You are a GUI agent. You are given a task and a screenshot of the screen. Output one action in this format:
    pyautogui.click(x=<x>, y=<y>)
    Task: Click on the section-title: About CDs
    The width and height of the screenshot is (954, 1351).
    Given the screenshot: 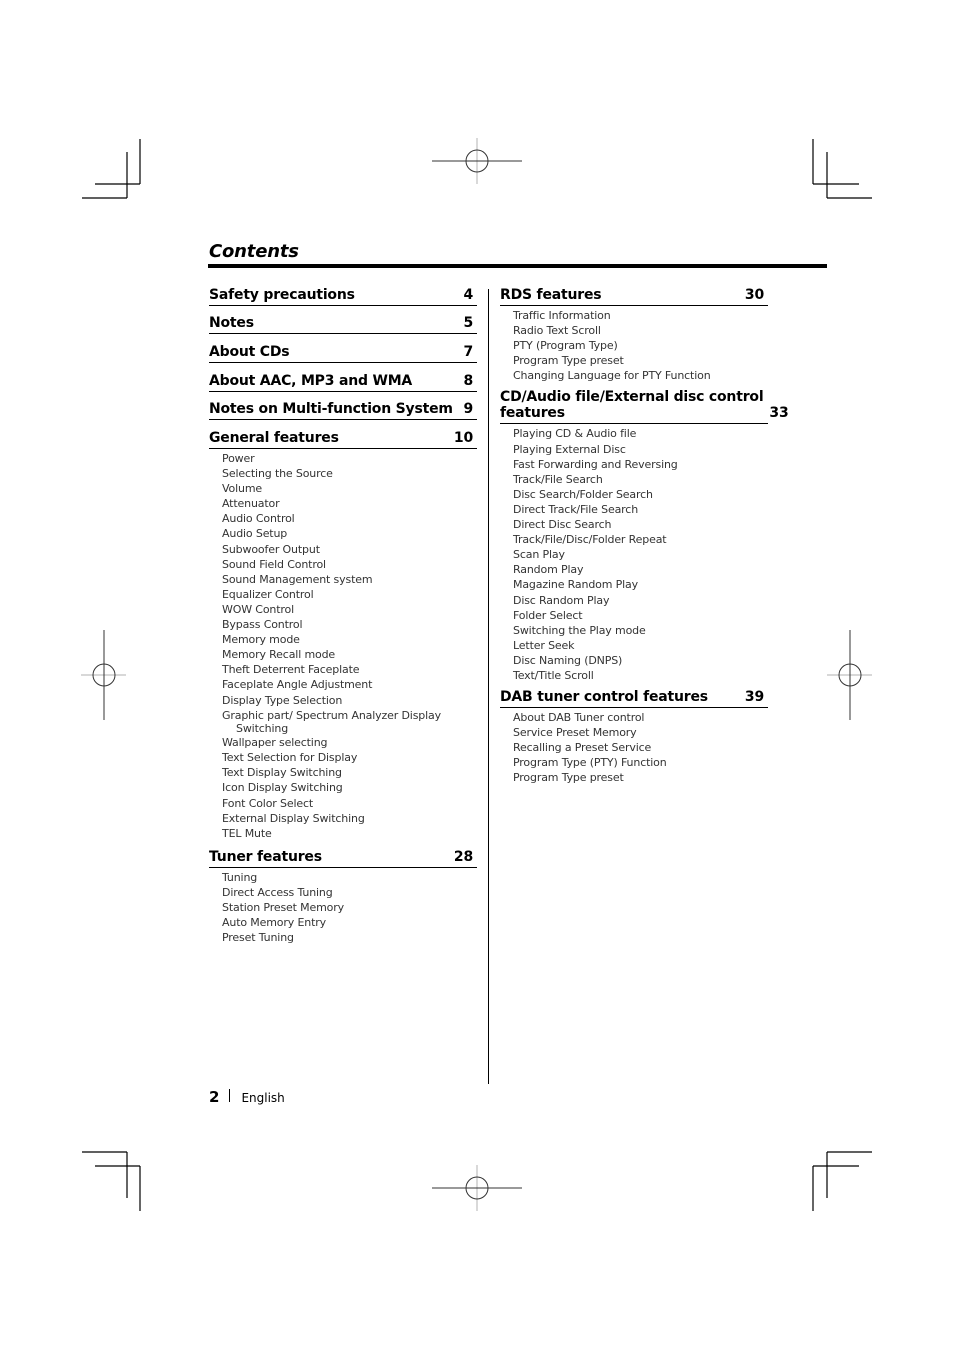 What is the action you would take?
    pyautogui.click(x=336, y=352)
    